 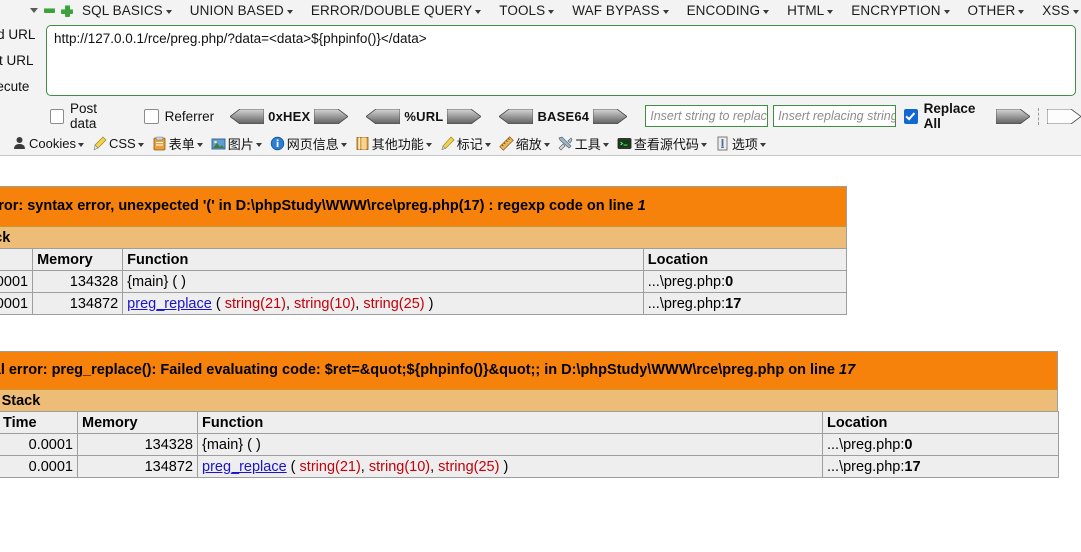 I want to click on post-data-checkbox, so click(x=57, y=116).